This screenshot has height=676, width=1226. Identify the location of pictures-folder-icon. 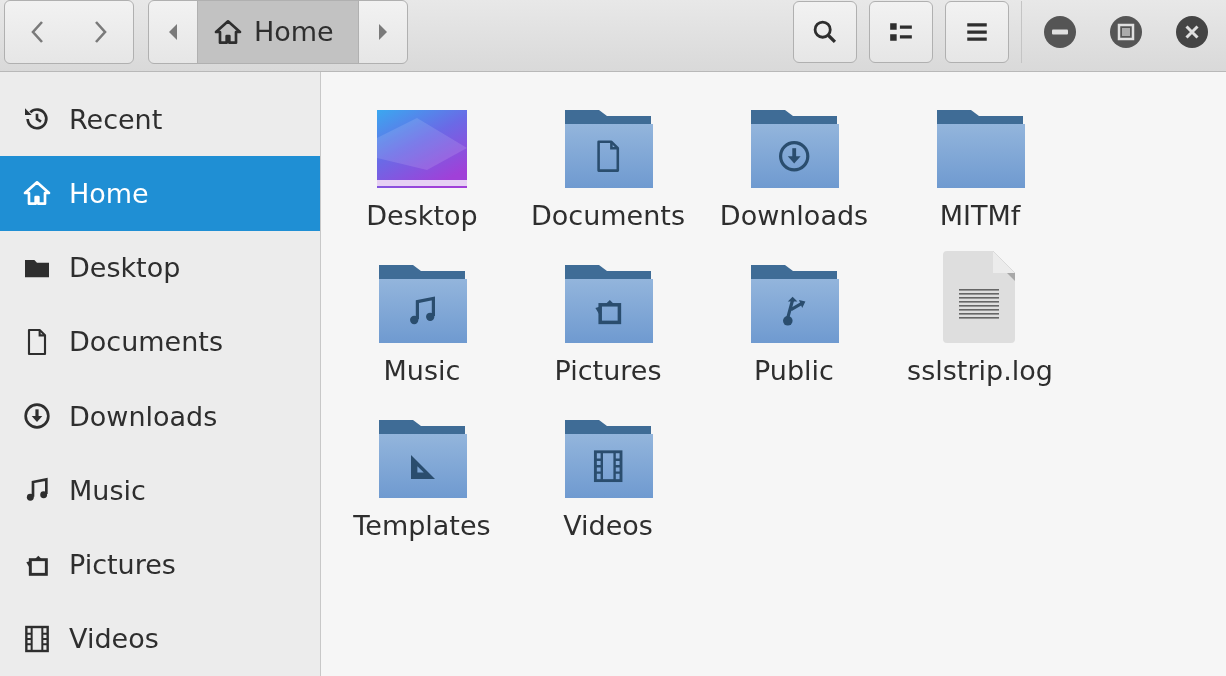
(608, 303).